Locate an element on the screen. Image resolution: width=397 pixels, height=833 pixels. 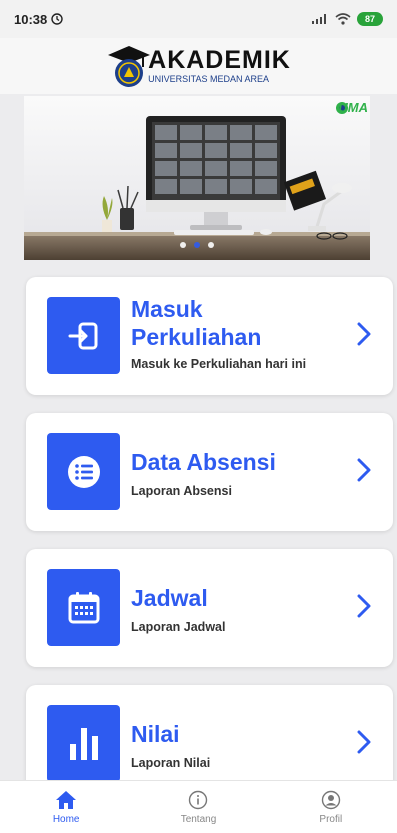
nav-home: Home is located at coordinates (66, 807).